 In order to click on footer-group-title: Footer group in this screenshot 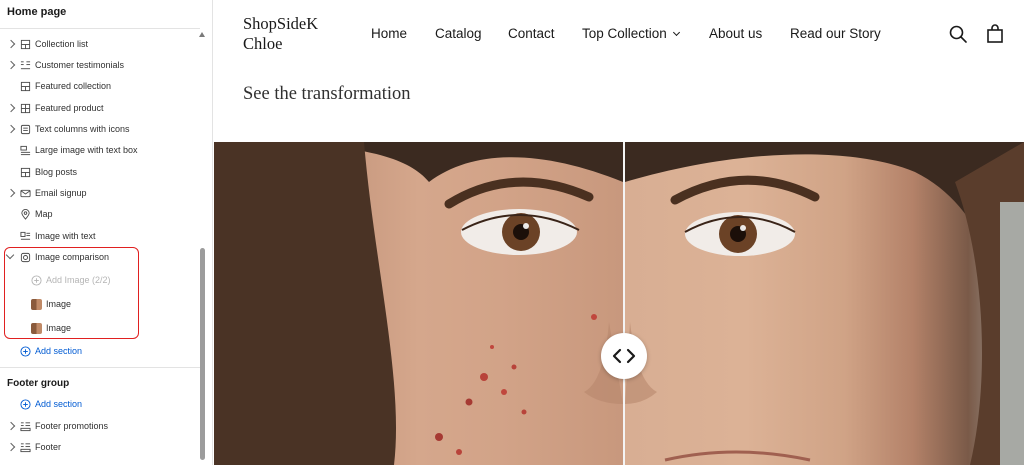, I will do `click(38, 383)`.